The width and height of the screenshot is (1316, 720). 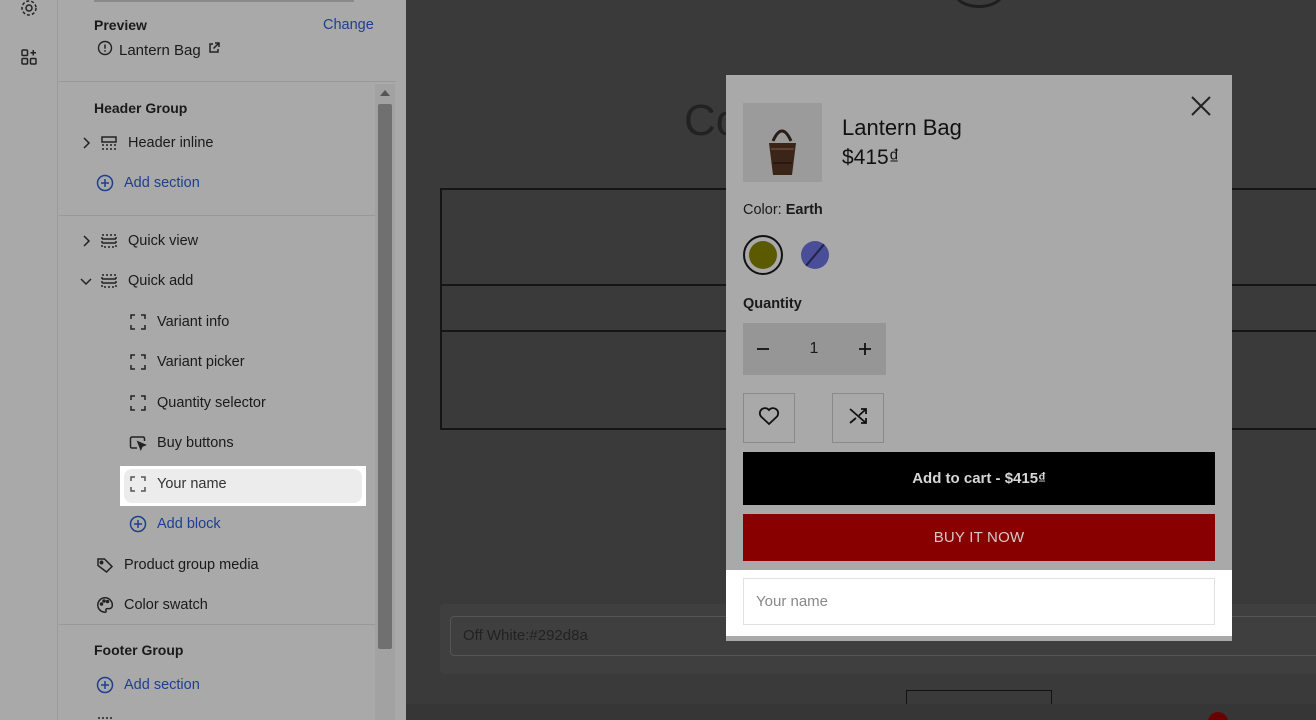 I want to click on footer-add-section-button: Add section, so click(x=148, y=685).